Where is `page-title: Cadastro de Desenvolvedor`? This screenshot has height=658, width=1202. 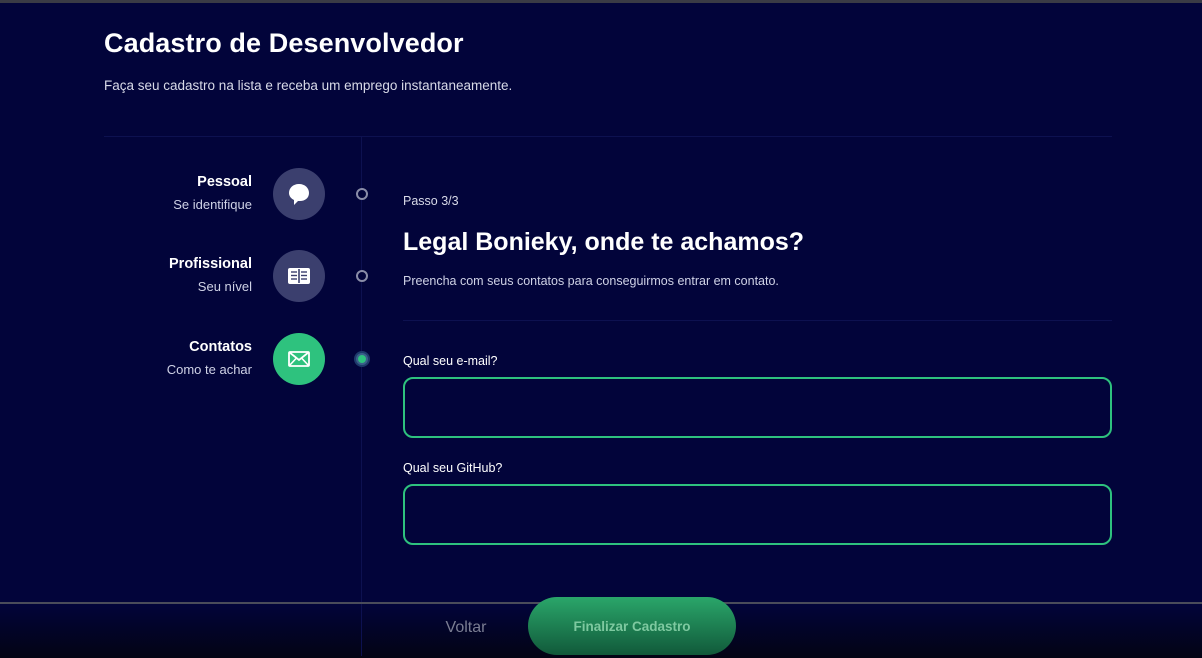 page-title: Cadastro de Desenvolvedor is located at coordinates (284, 43).